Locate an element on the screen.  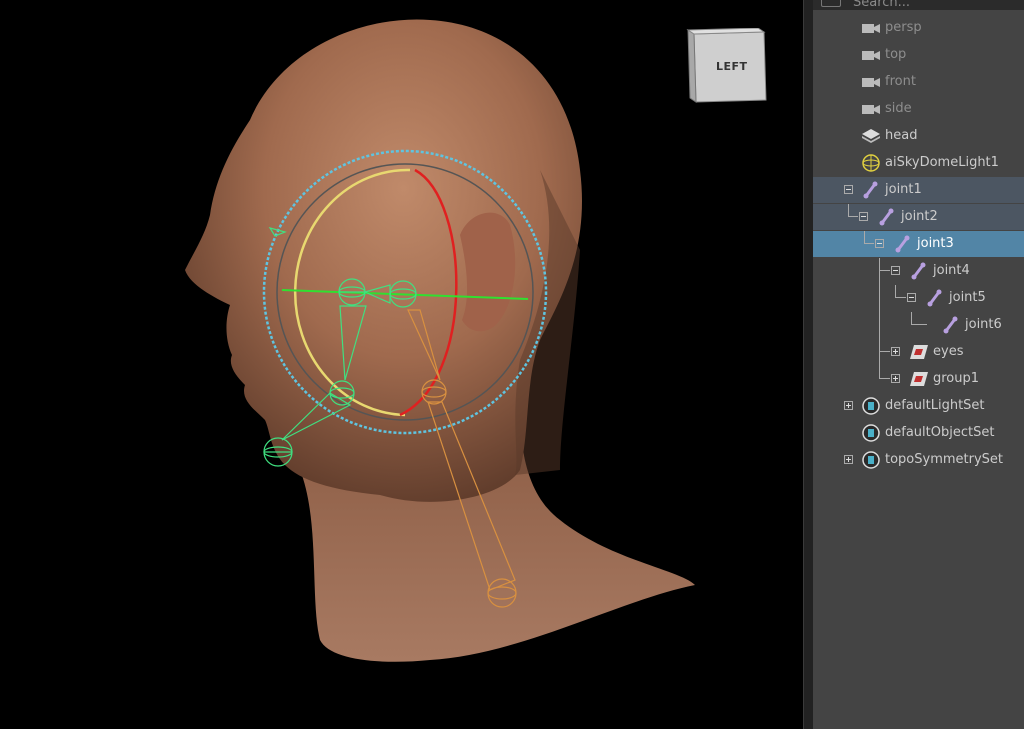
outliner-item-label: group1 is located at coordinates (956, 378).